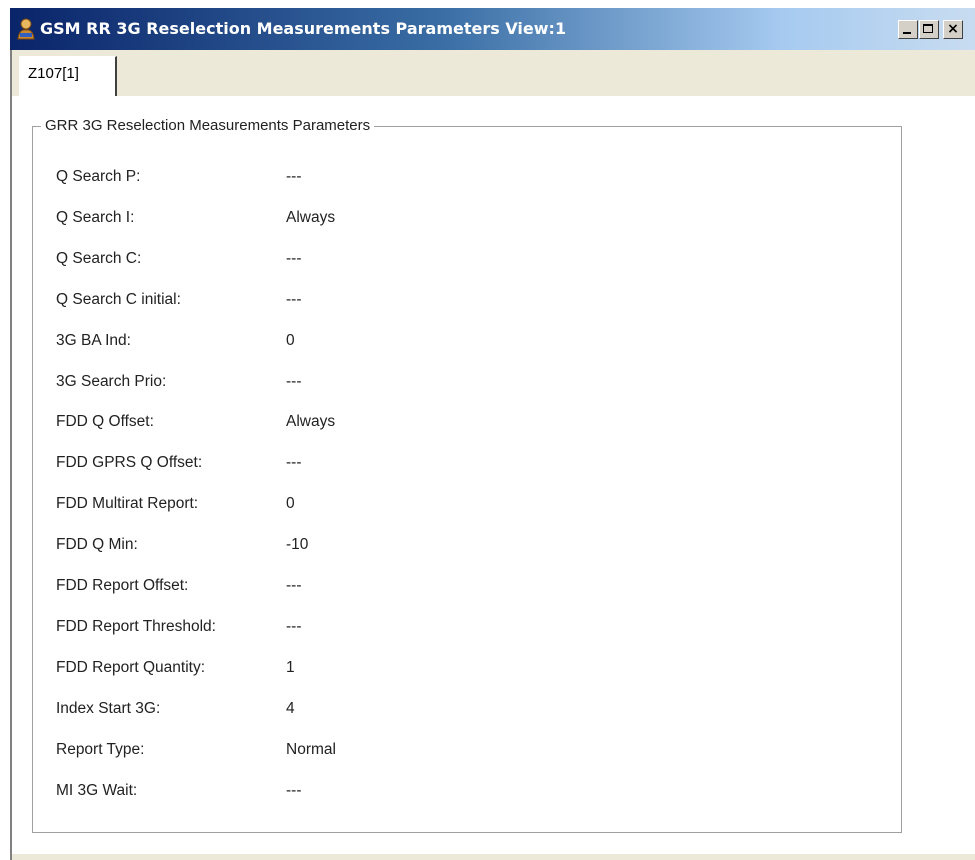 This screenshot has height=860, width=975. I want to click on minimize-button, so click(908, 29).